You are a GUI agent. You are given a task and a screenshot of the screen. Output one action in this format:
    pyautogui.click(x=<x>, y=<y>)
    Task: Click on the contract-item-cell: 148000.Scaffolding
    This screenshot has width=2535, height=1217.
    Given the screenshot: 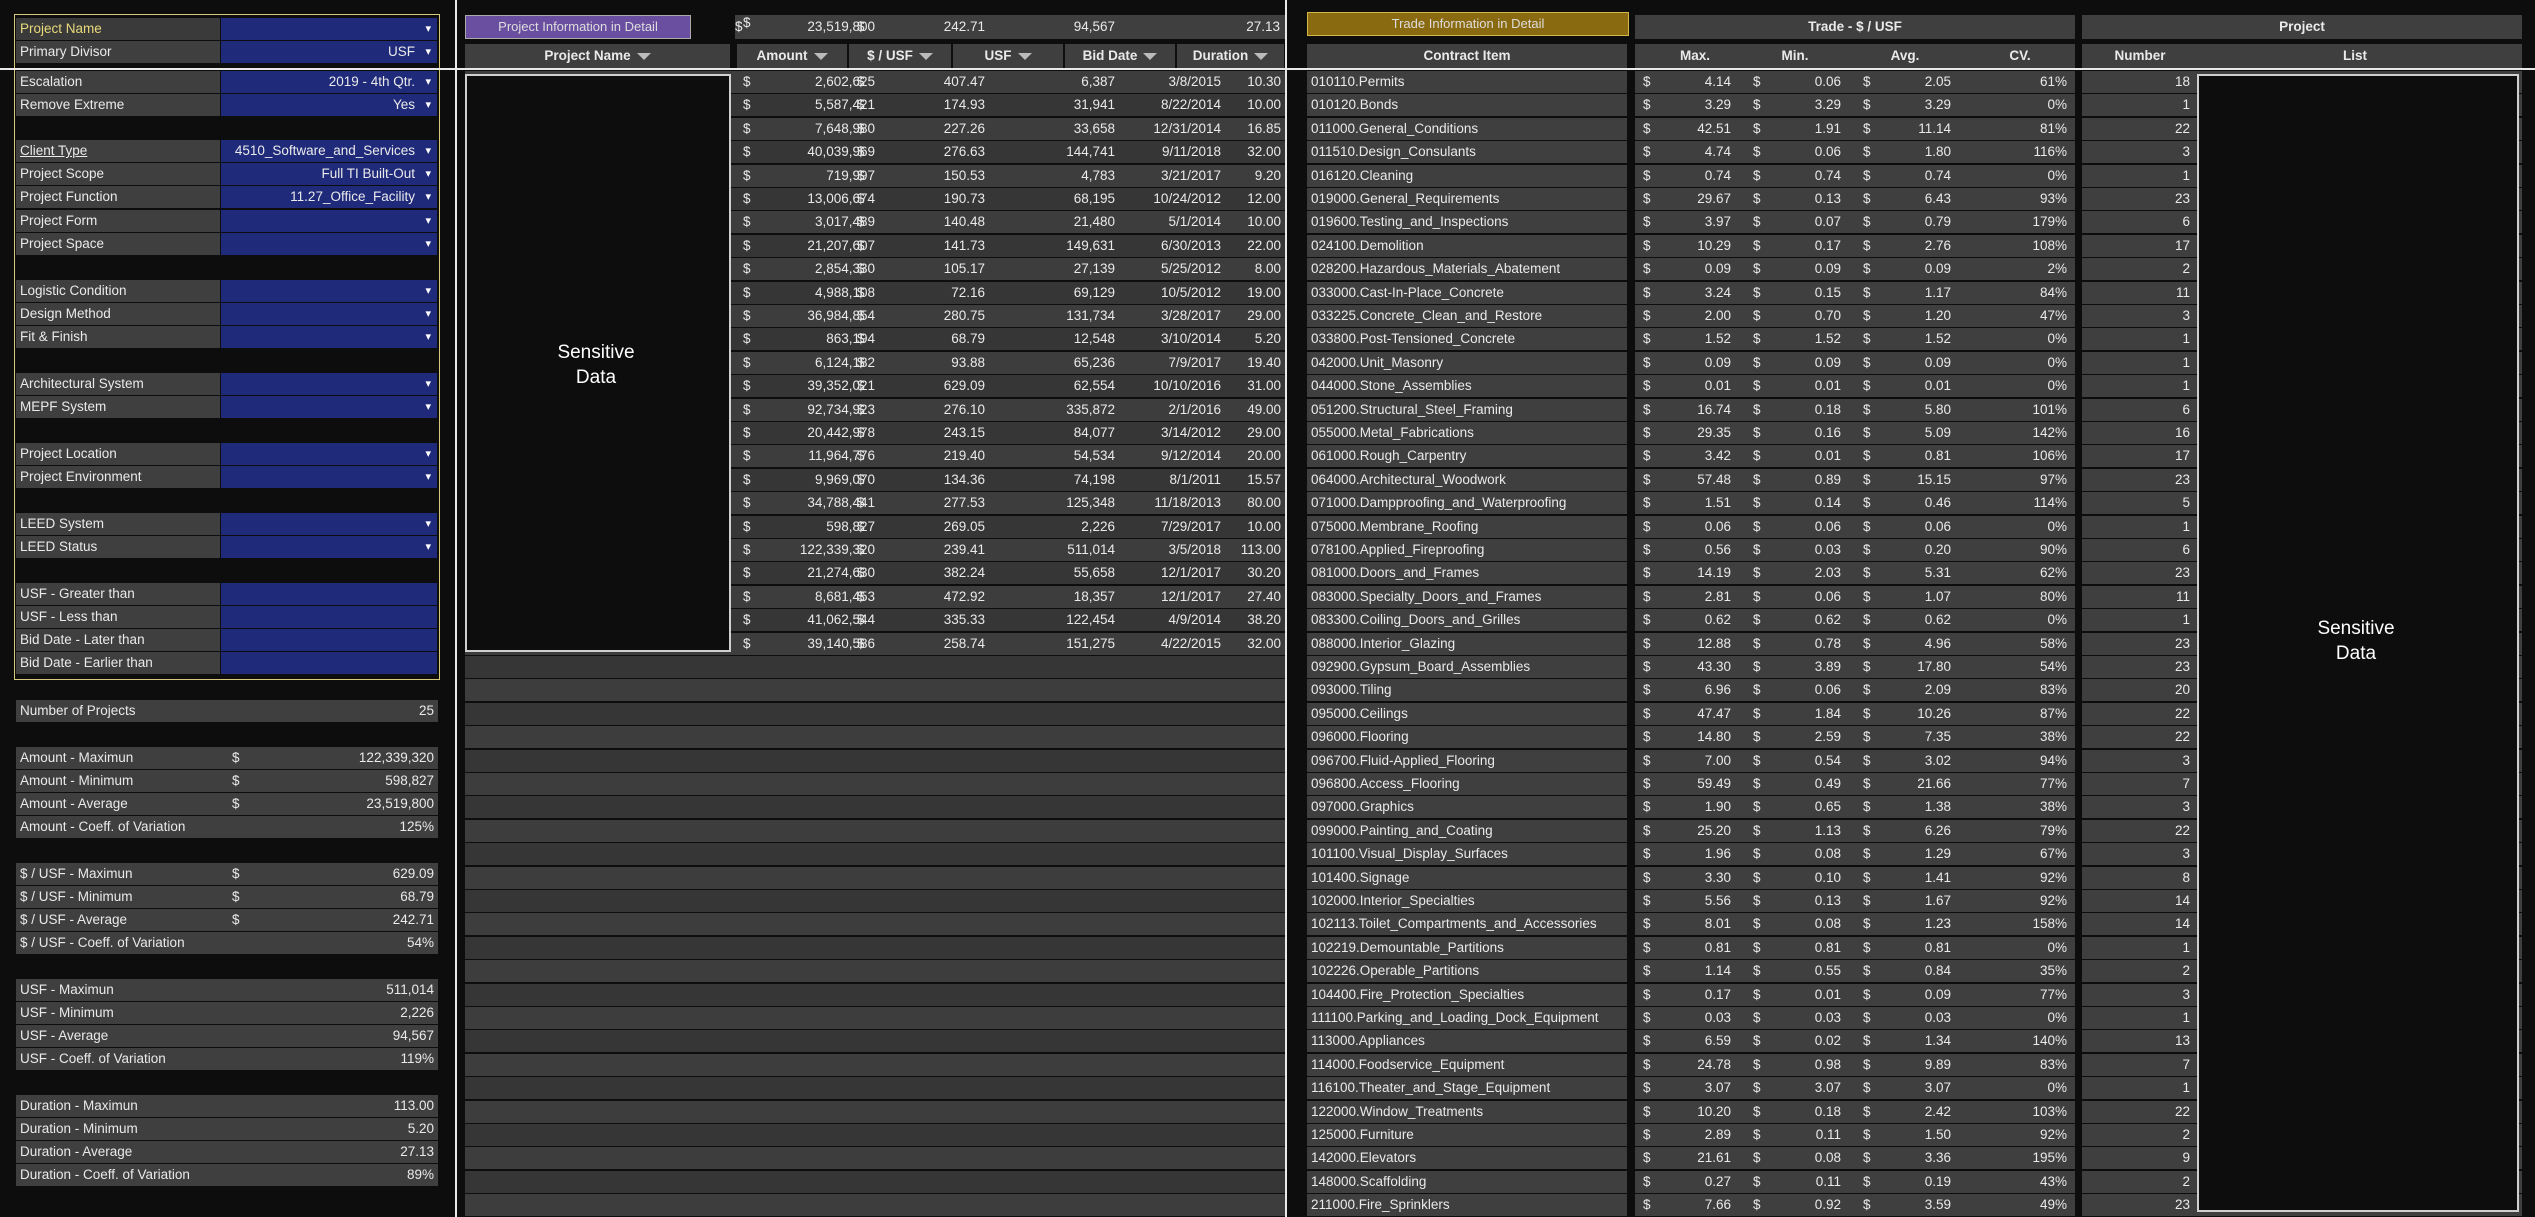 What is the action you would take?
    pyautogui.click(x=1467, y=1181)
    